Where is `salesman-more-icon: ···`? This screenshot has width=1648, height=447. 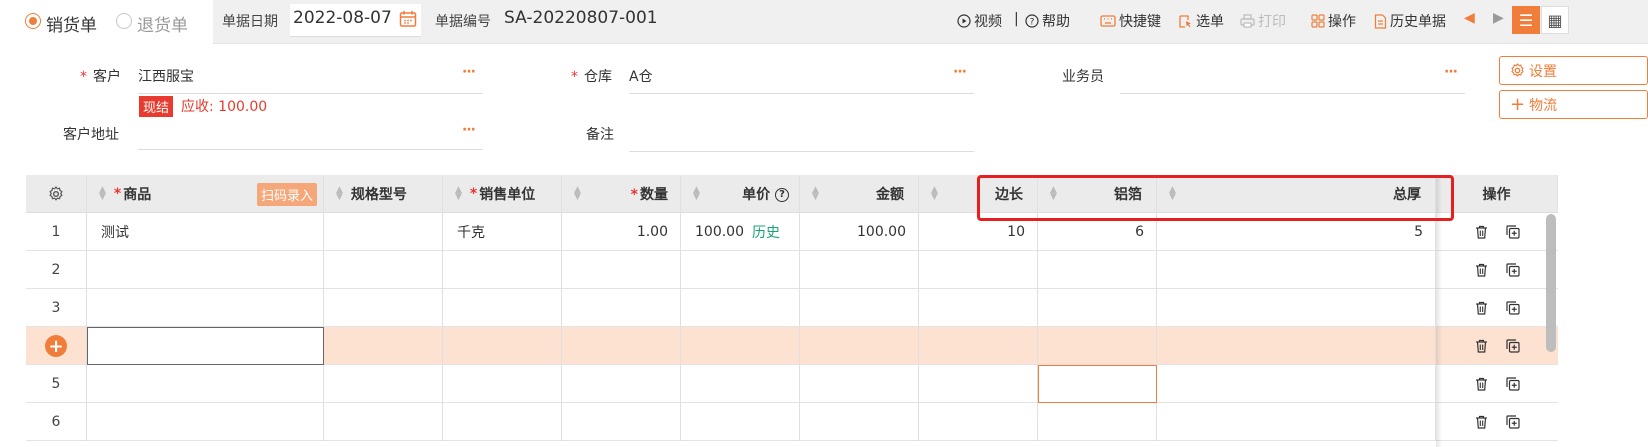 salesman-more-icon: ··· is located at coordinates (1451, 72).